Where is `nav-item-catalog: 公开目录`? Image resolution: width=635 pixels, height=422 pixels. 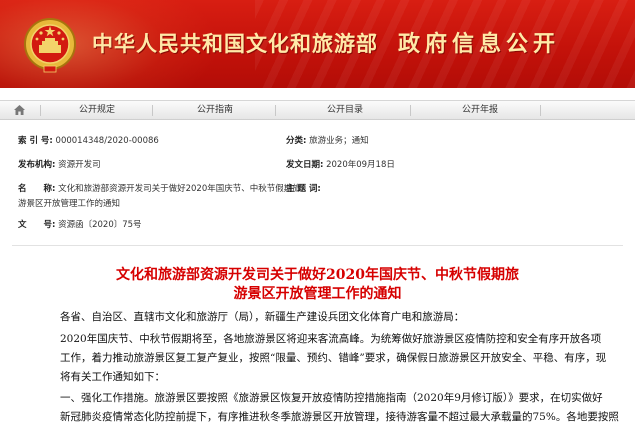
nav-item-catalog: 公开目录 is located at coordinates (345, 110).